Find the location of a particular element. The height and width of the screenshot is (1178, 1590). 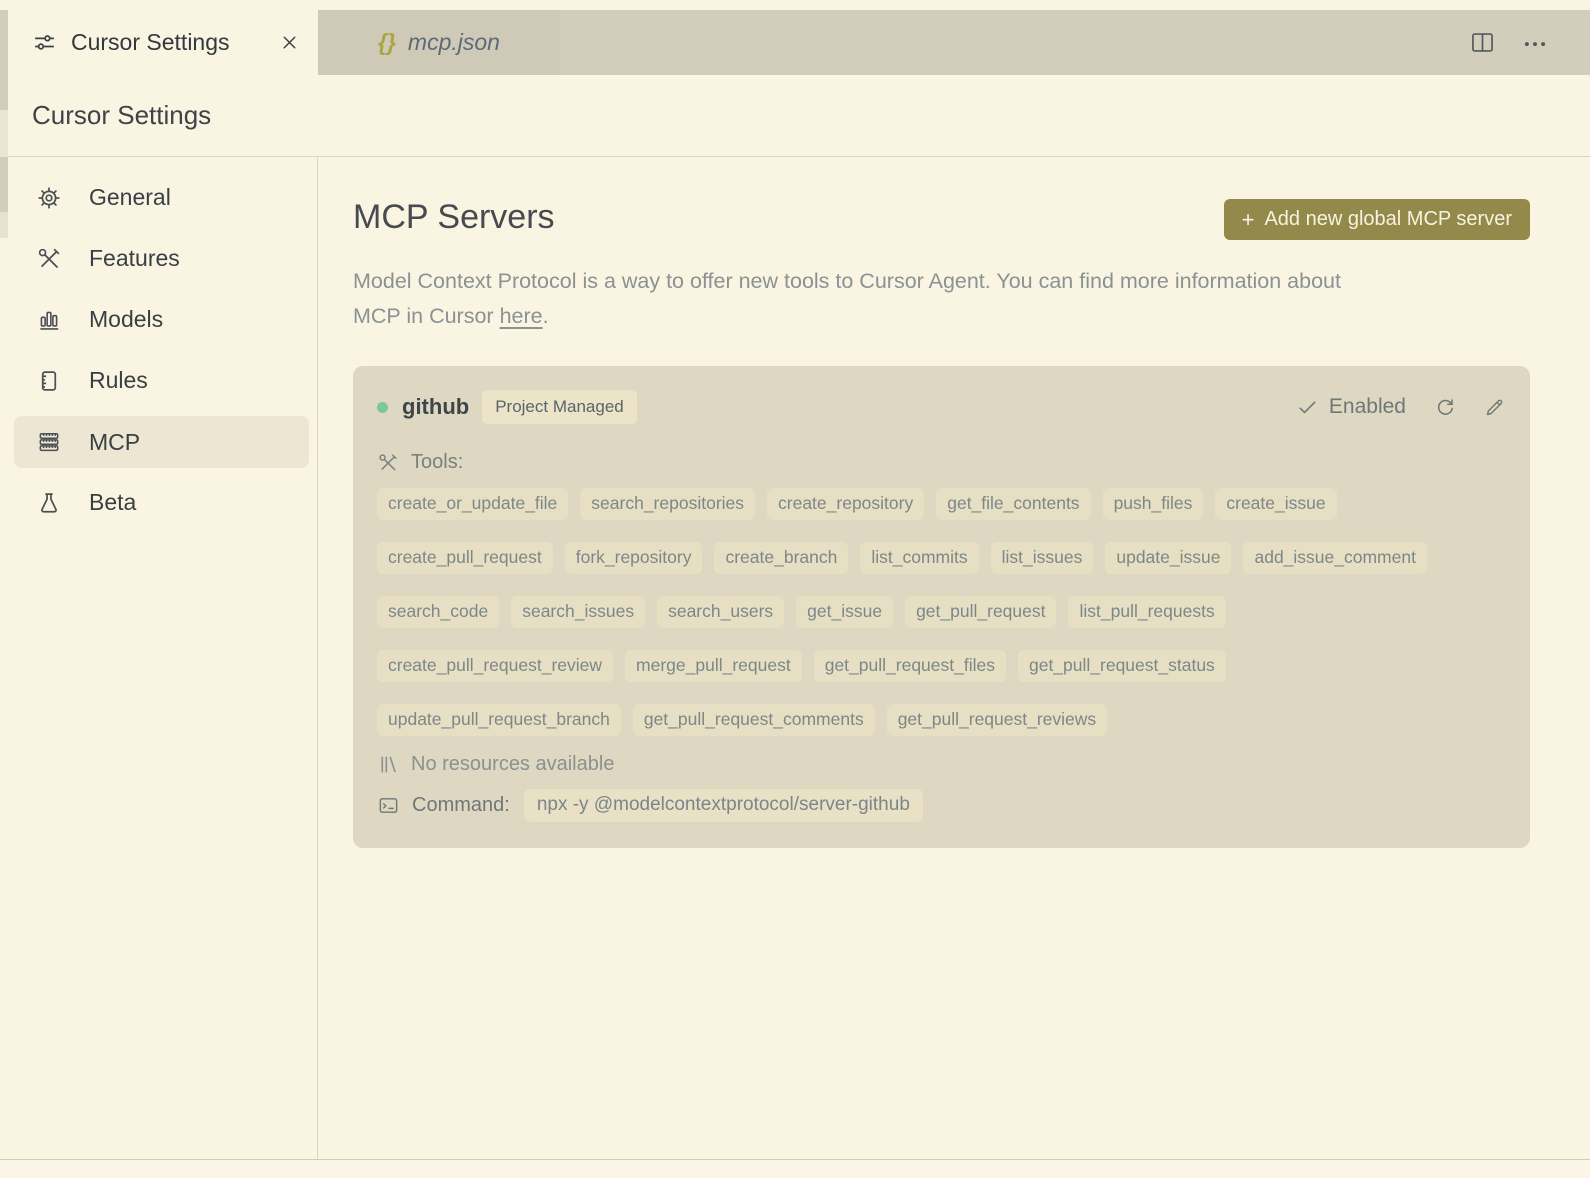

plus-icon: + is located at coordinates (1248, 219).